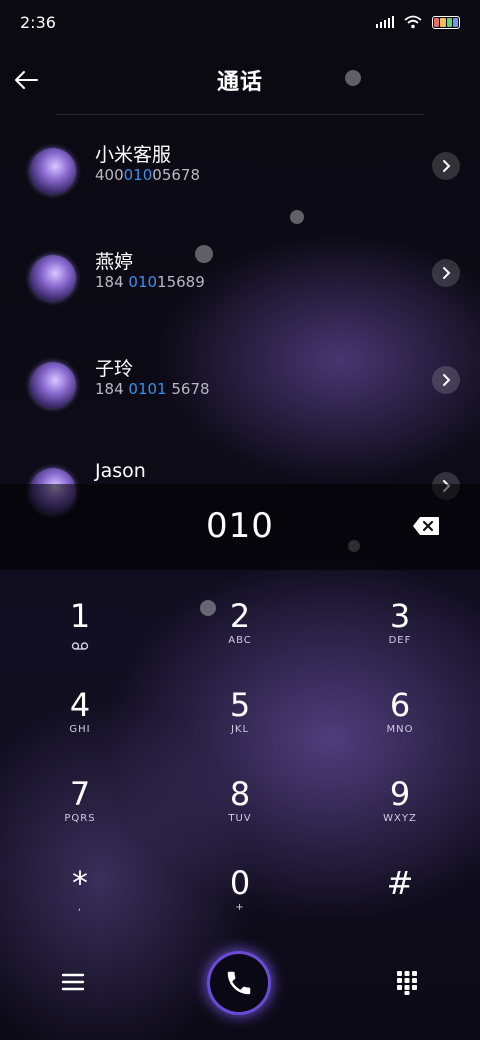 The height and width of the screenshot is (1040, 480). I want to click on menu-button, so click(73, 982).